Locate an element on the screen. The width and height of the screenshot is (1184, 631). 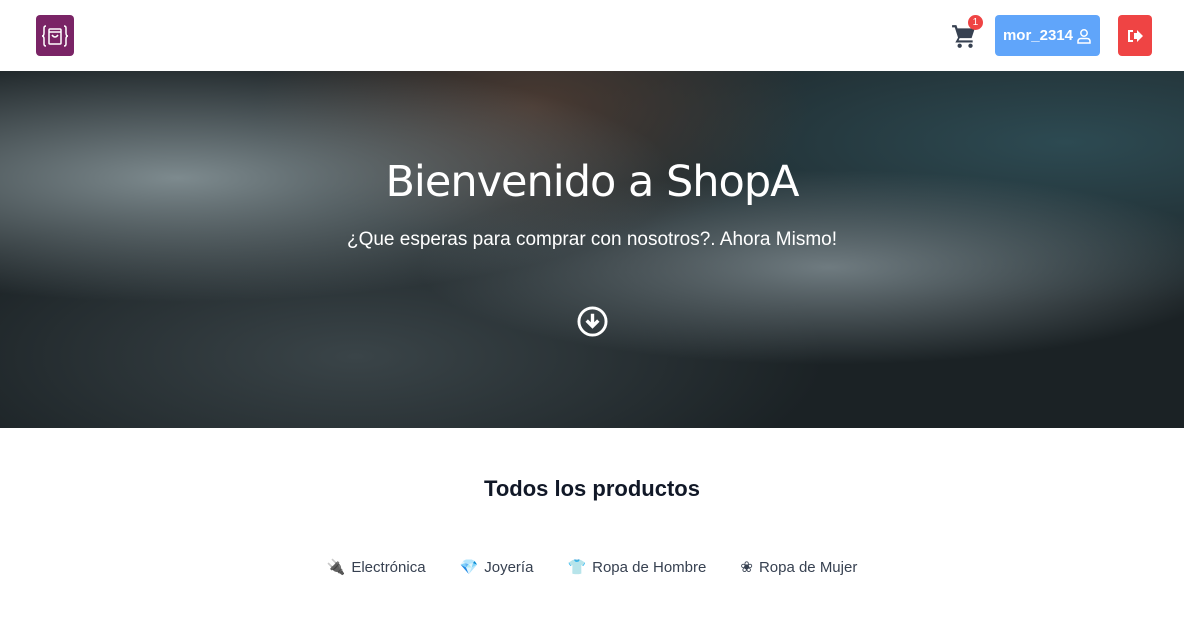
shirt-icon: 👕 is located at coordinates (577, 567).